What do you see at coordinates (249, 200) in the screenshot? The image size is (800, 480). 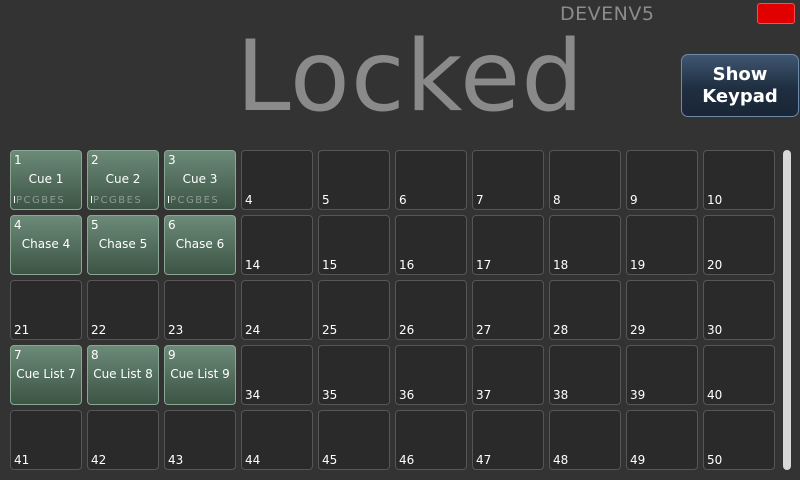 I see `slot-number: 4` at bounding box center [249, 200].